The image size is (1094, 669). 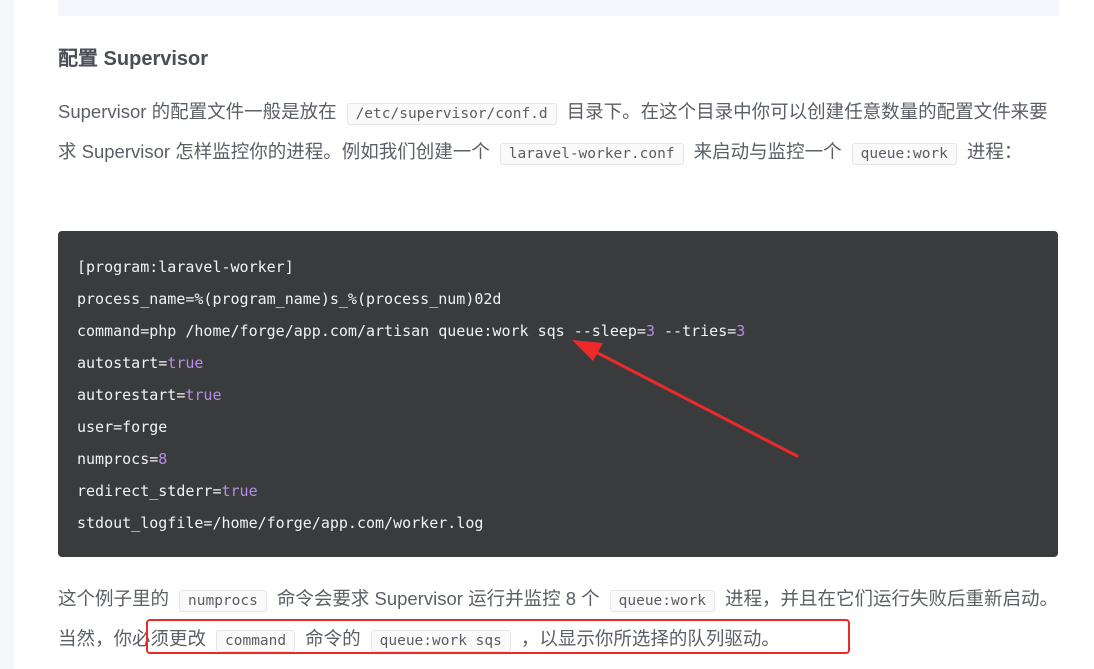 I want to click on code-line-4: autostart=true, so click(x=140, y=363).